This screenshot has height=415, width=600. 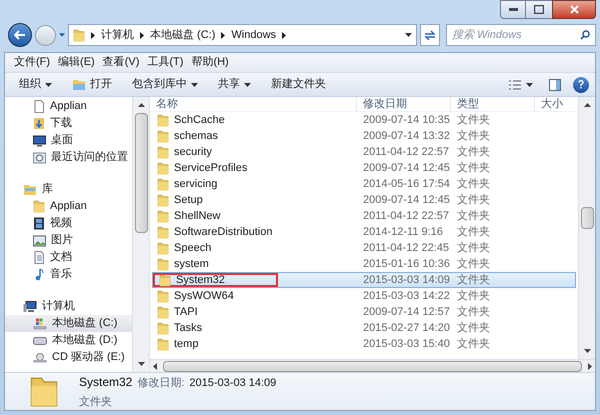 I want to click on date-cell-text: 2009-07-14 12:45, so click(x=406, y=168).